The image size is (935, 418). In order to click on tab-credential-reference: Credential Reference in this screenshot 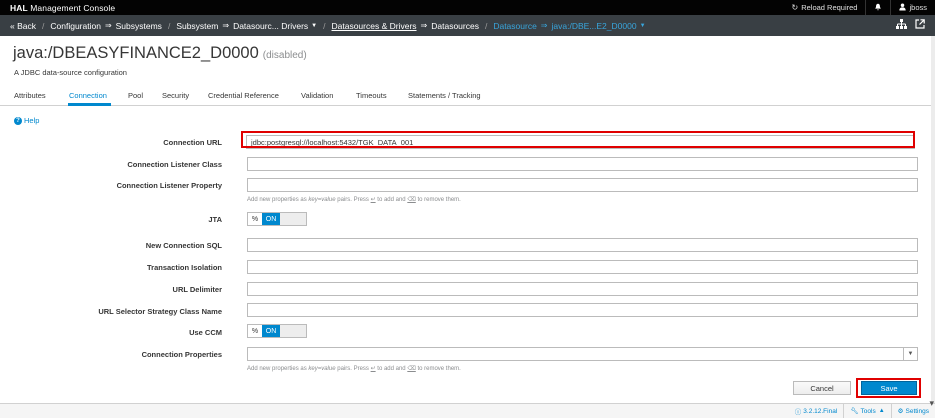, I will do `click(243, 95)`.